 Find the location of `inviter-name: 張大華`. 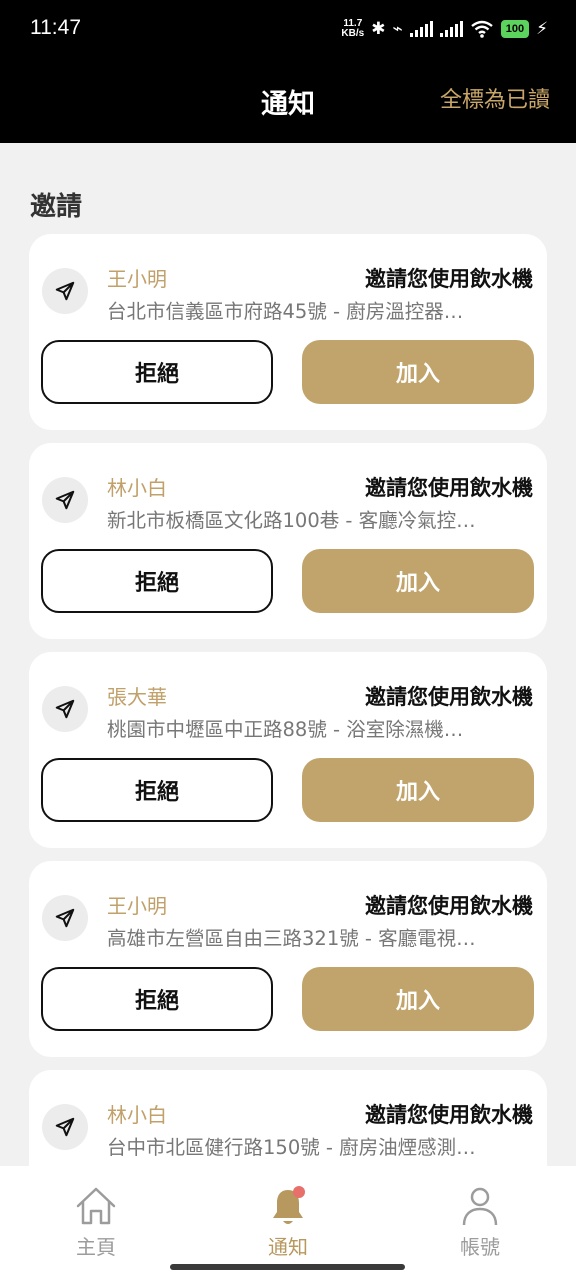

inviter-name: 張大華 is located at coordinates (137, 697).